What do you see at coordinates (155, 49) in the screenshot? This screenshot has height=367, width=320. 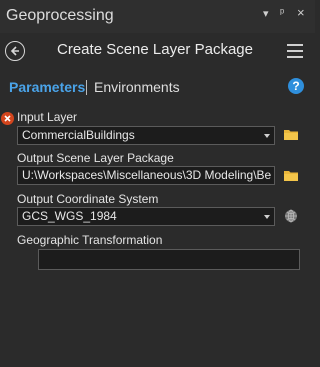 I see `tool-title: Create Scene Layer Package` at bounding box center [155, 49].